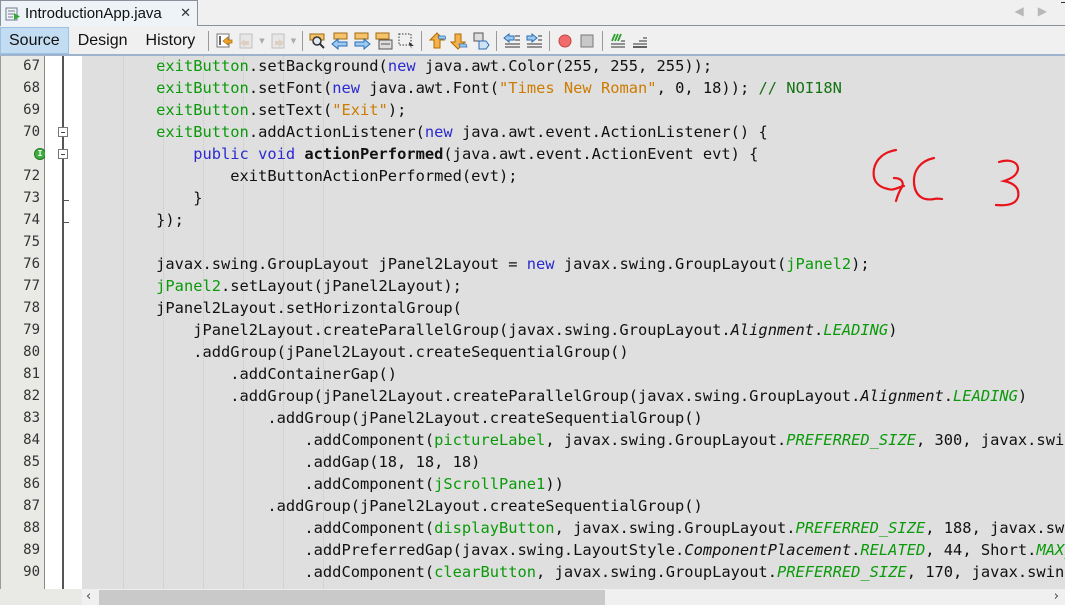 This screenshot has width=1065, height=605. What do you see at coordinates (856, 550) in the screenshot?
I see `code-token: .` at bounding box center [856, 550].